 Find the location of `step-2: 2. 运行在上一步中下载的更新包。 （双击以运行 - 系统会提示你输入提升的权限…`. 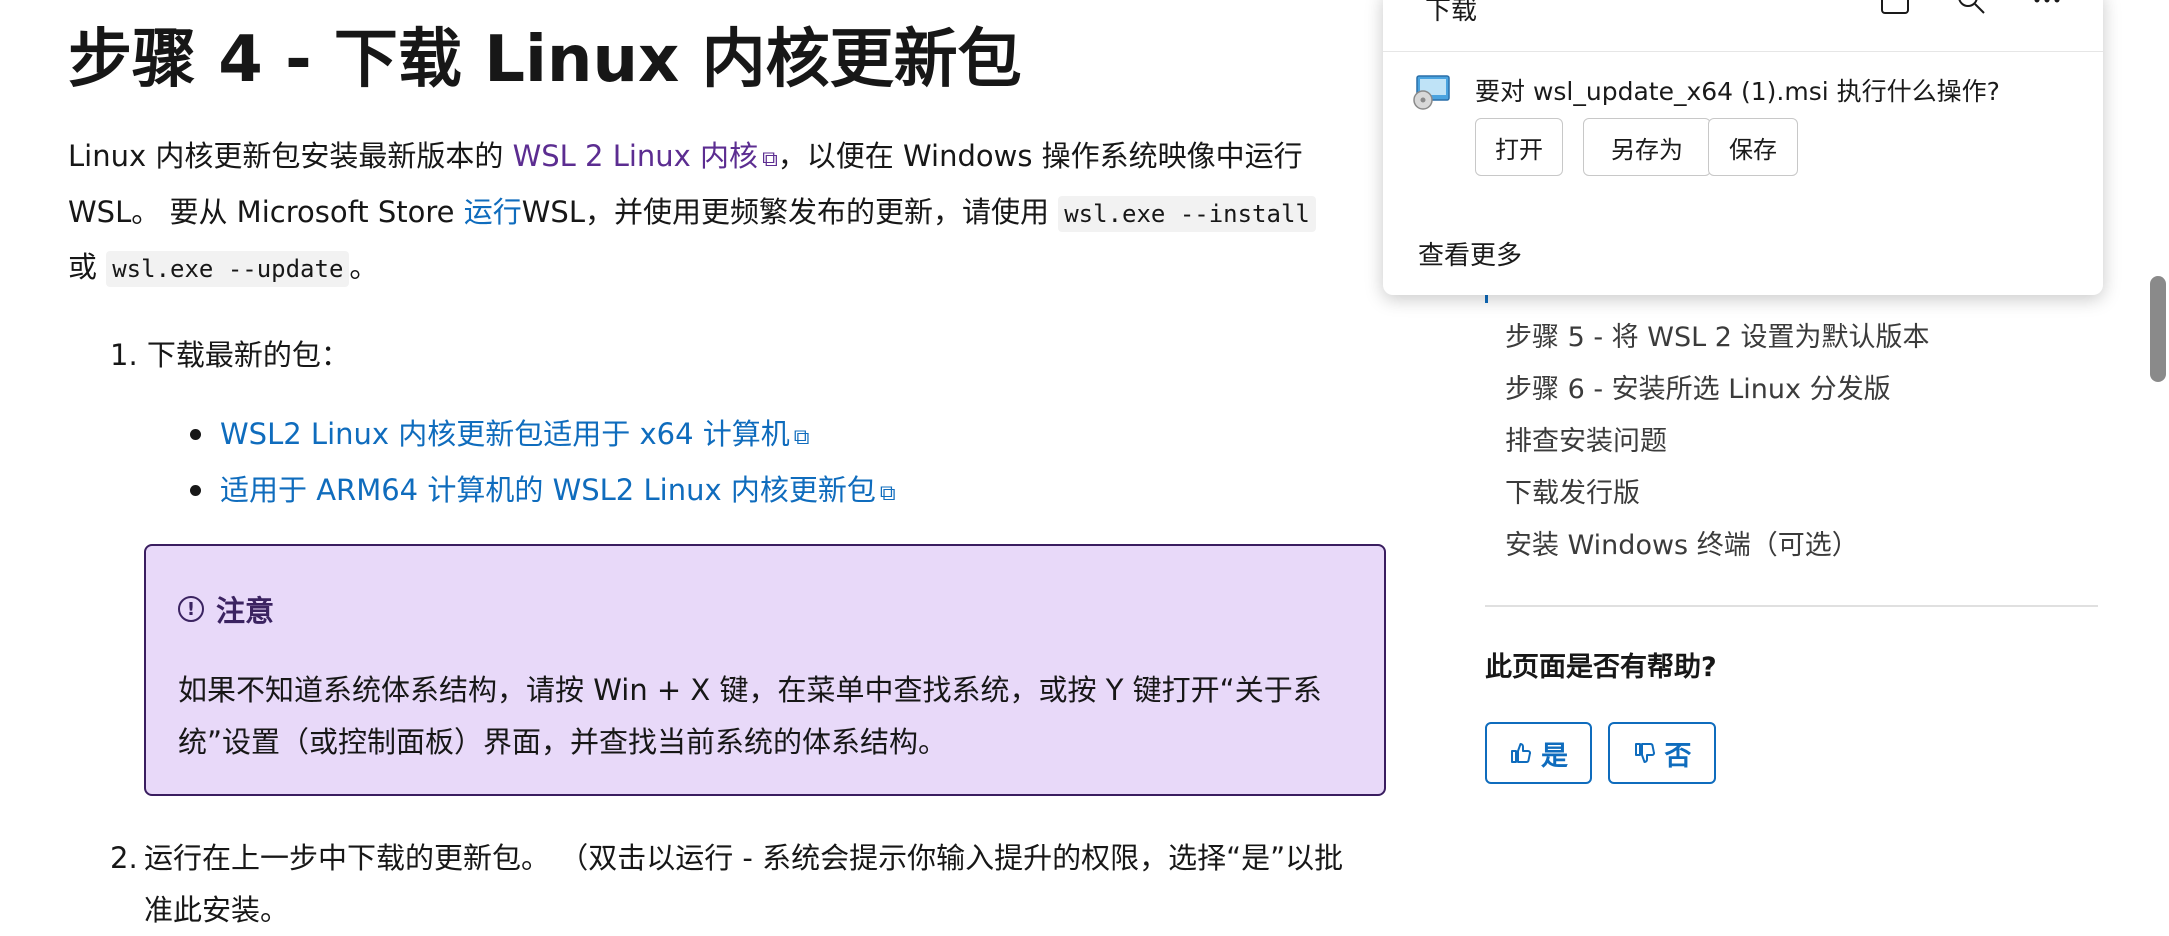

step-2: 2. 运行在上一步中下载的更新包。 （双击以运行 - 系统会提示你输入提升的权限… is located at coordinates (735, 884).